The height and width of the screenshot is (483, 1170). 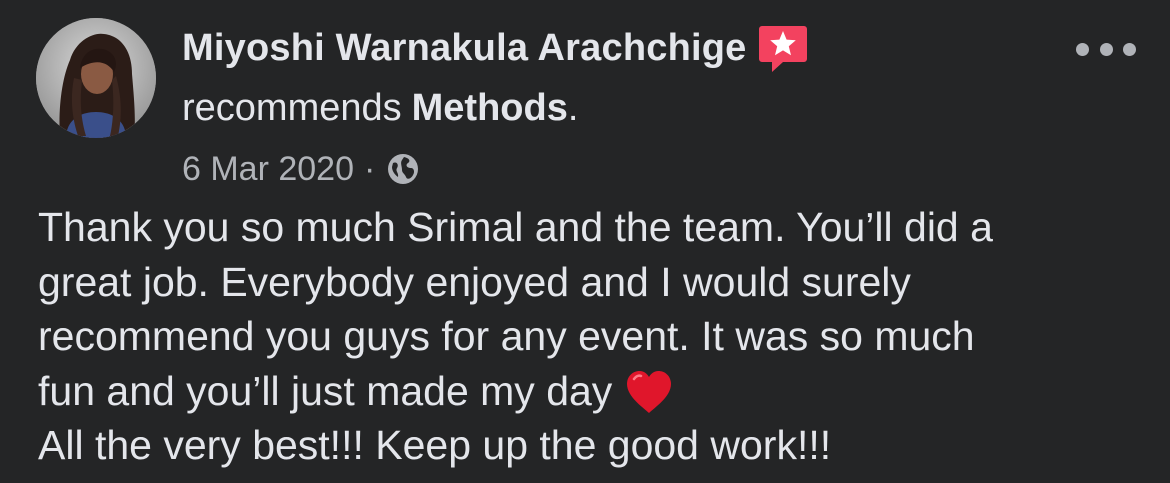 What do you see at coordinates (292, 107) in the screenshot?
I see `recommend-verb: recommends` at bounding box center [292, 107].